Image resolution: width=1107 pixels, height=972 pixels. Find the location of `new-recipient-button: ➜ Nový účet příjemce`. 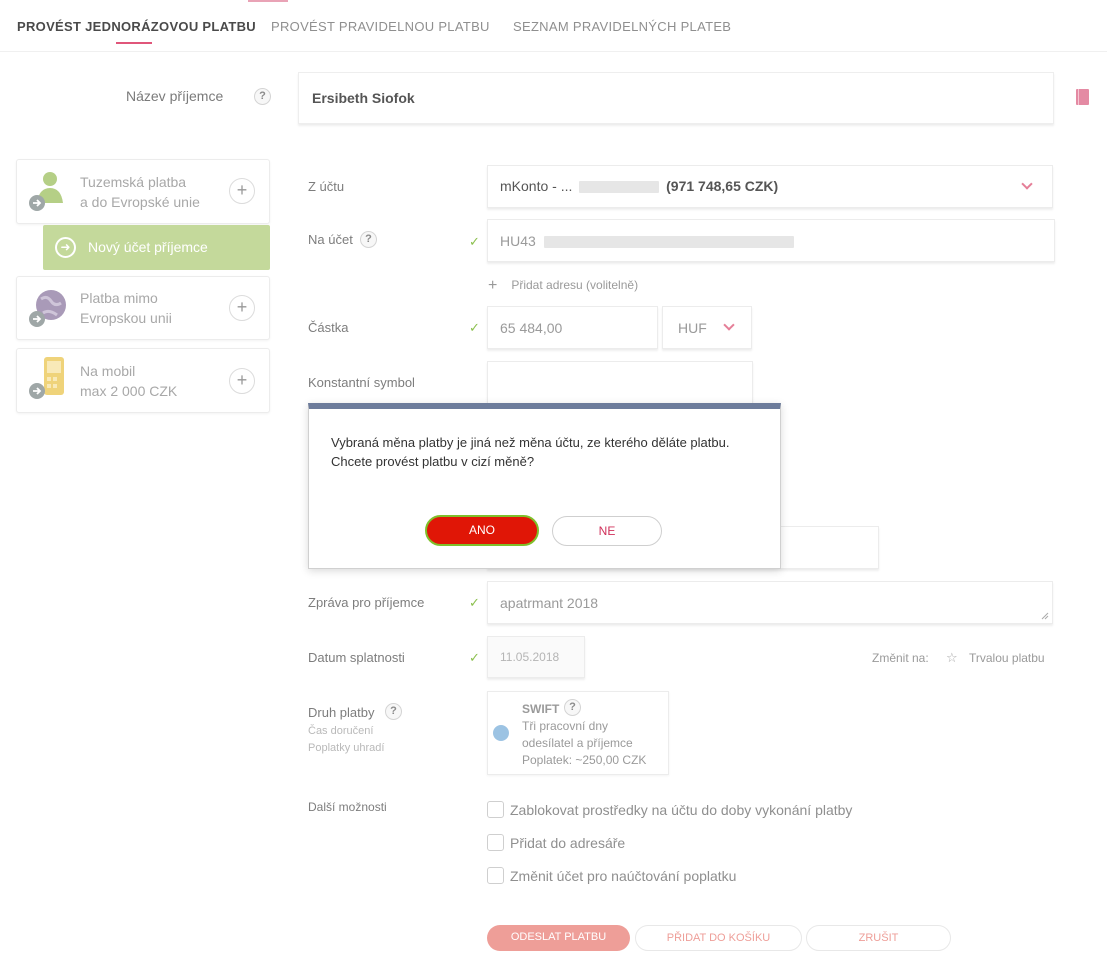

new-recipient-button: ➜ Nový účet příjemce is located at coordinates (156, 247).